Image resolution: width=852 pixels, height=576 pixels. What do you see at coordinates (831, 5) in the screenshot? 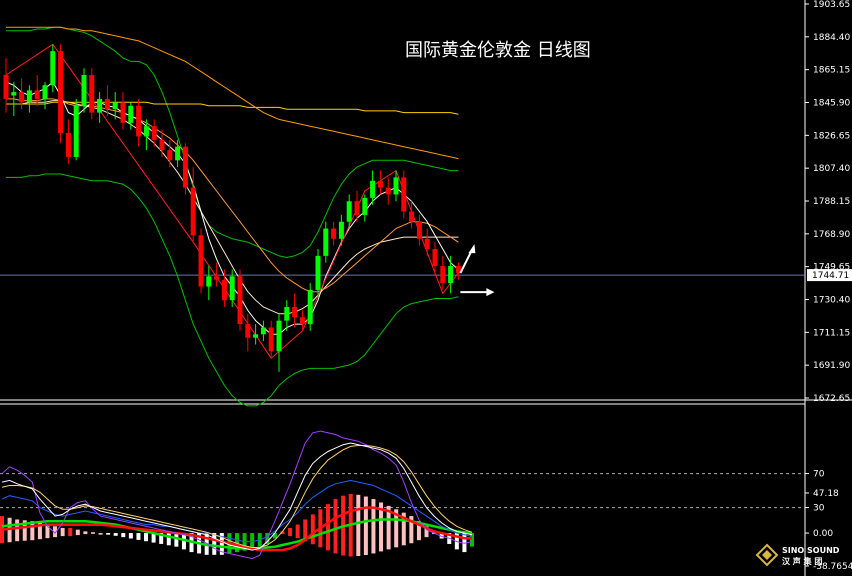
I see `y-tick-label: 1903.65` at bounding box center [831, 5].